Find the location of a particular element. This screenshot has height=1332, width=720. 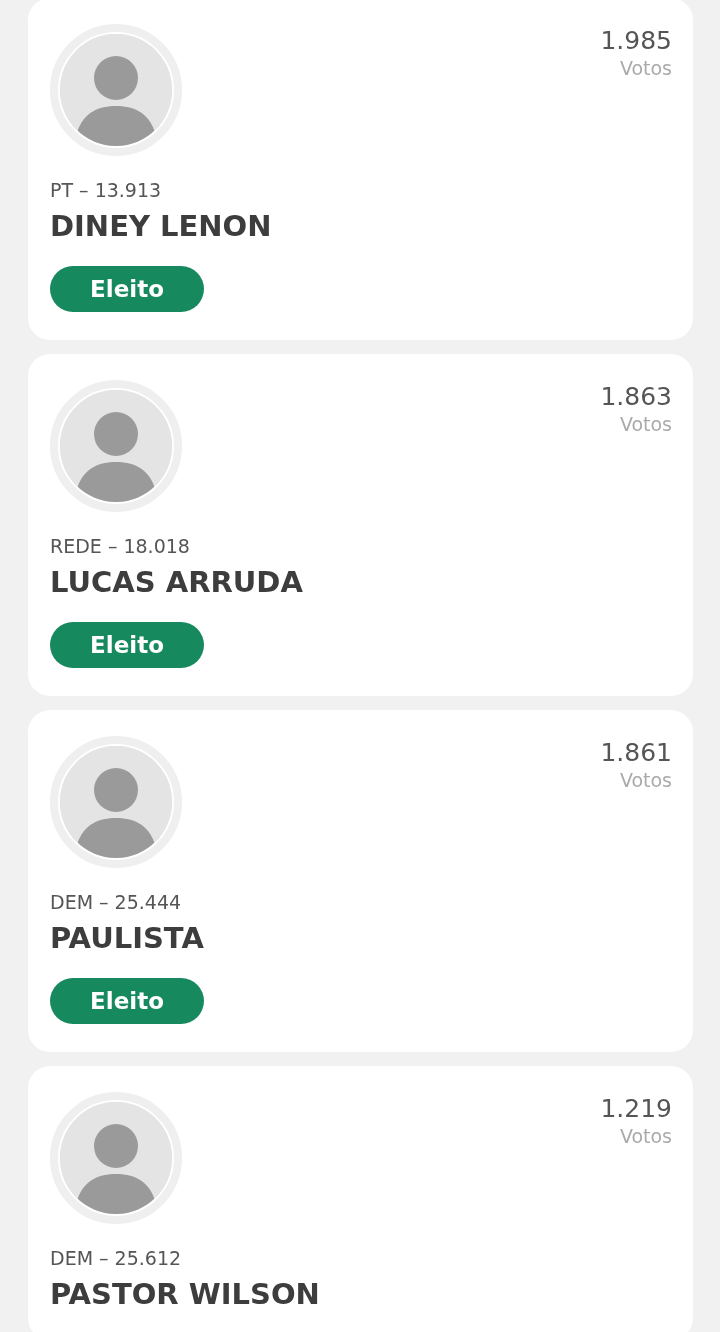

vote-count: 1.863 is located at coordinates (636, 397).